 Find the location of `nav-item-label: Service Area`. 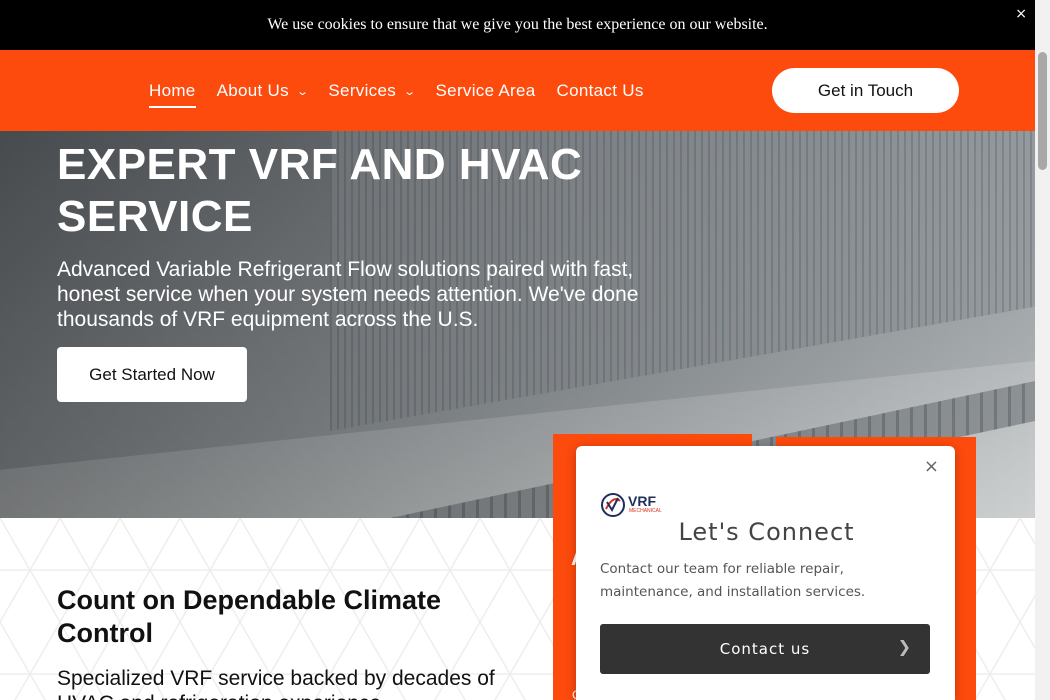

nav-item-label: Service Area is located at coordinates (485, 90).